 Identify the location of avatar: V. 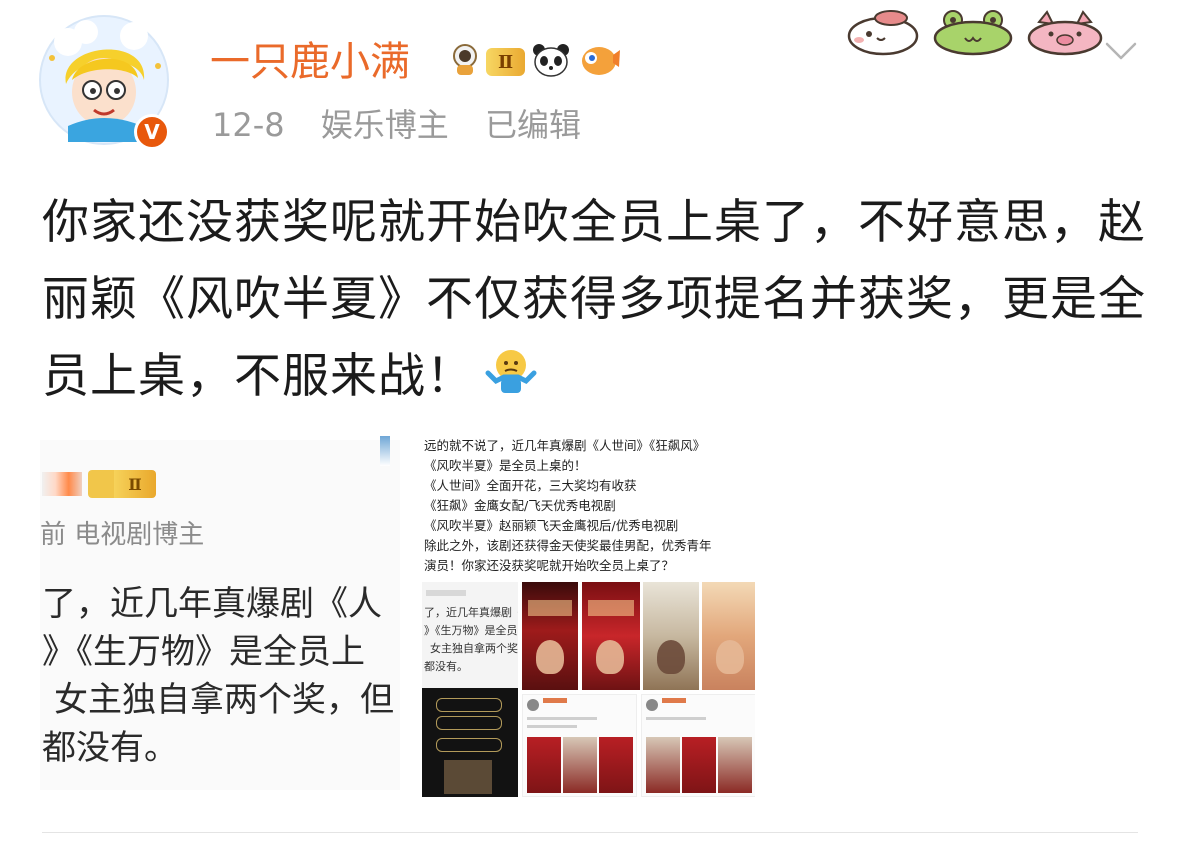
(106, 82).